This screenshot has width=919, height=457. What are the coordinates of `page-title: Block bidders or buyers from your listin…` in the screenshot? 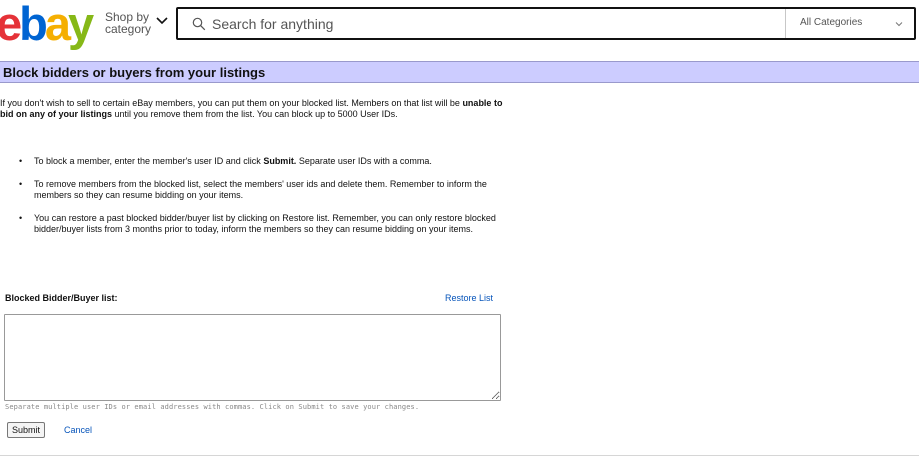 It's located at (134, 72).